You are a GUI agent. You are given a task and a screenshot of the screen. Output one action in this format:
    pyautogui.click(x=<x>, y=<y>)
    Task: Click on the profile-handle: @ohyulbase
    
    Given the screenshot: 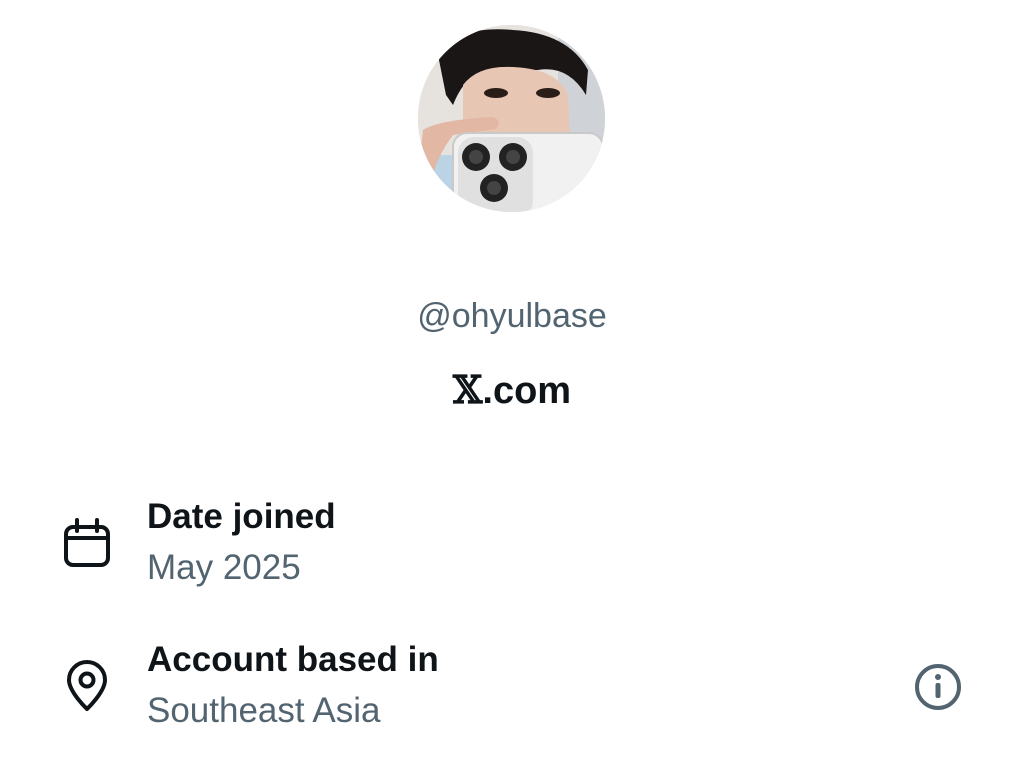 What is the action you would take?
    pyautogui.click(x=512, y=316)
    